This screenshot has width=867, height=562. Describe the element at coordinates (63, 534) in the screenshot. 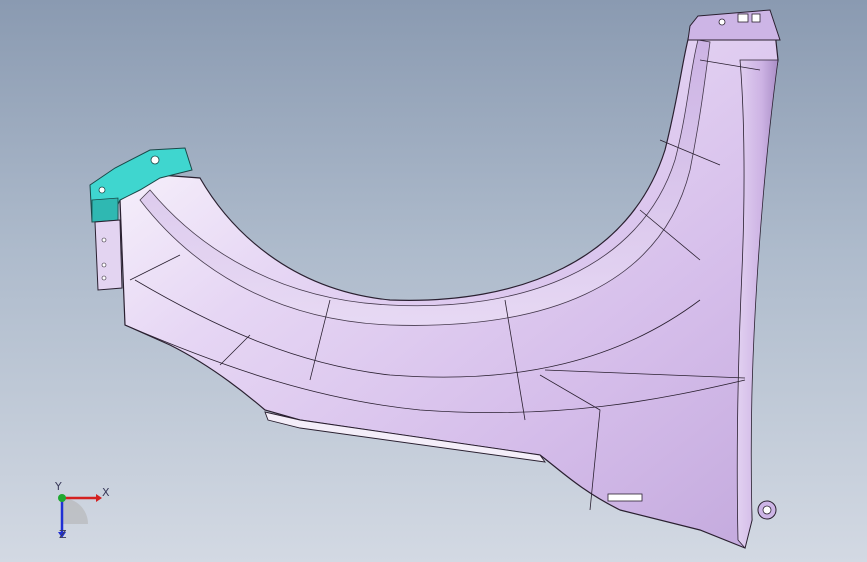

I see `triad-z-label: Z` at that location.